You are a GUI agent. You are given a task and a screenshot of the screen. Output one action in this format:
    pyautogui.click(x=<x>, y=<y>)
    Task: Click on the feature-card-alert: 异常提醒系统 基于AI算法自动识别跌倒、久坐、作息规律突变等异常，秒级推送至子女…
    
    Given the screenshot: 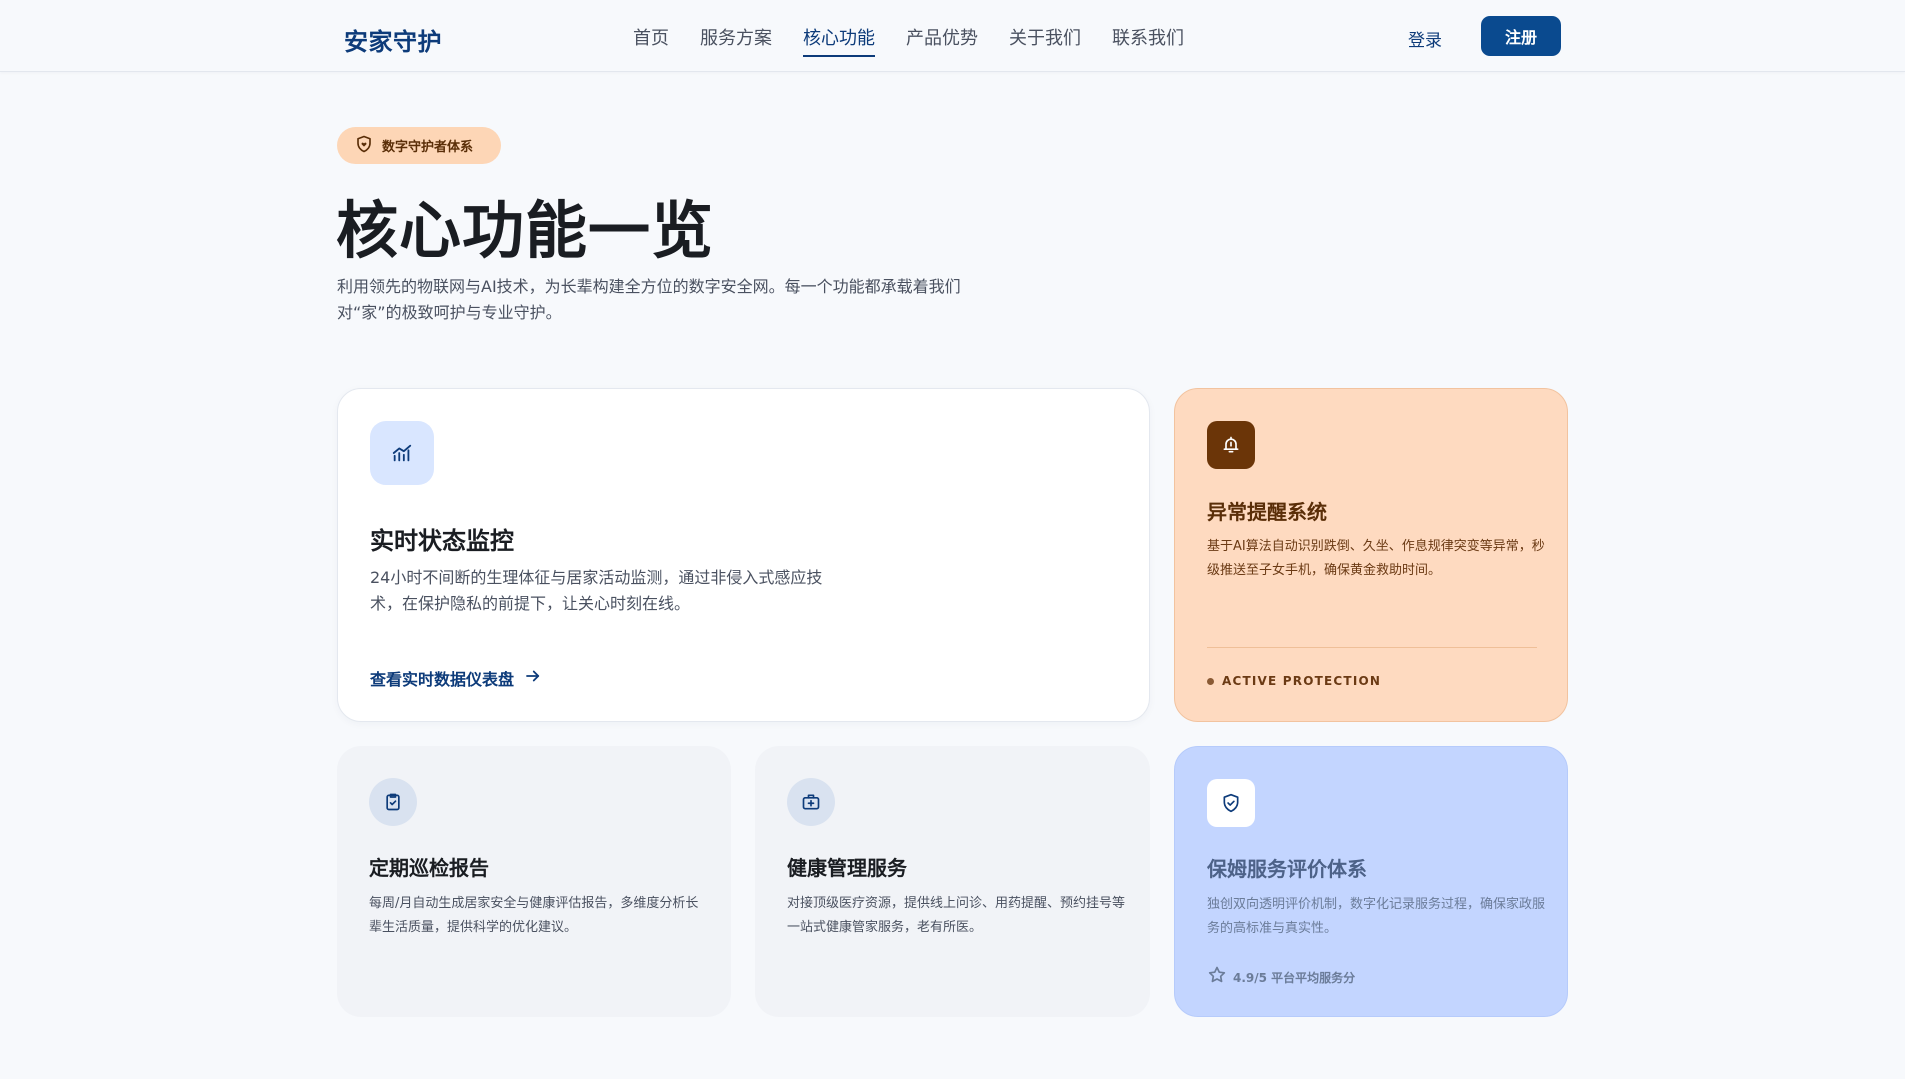 What is the action you would take?
    pyautogui.click(x=1371, y=555)
    